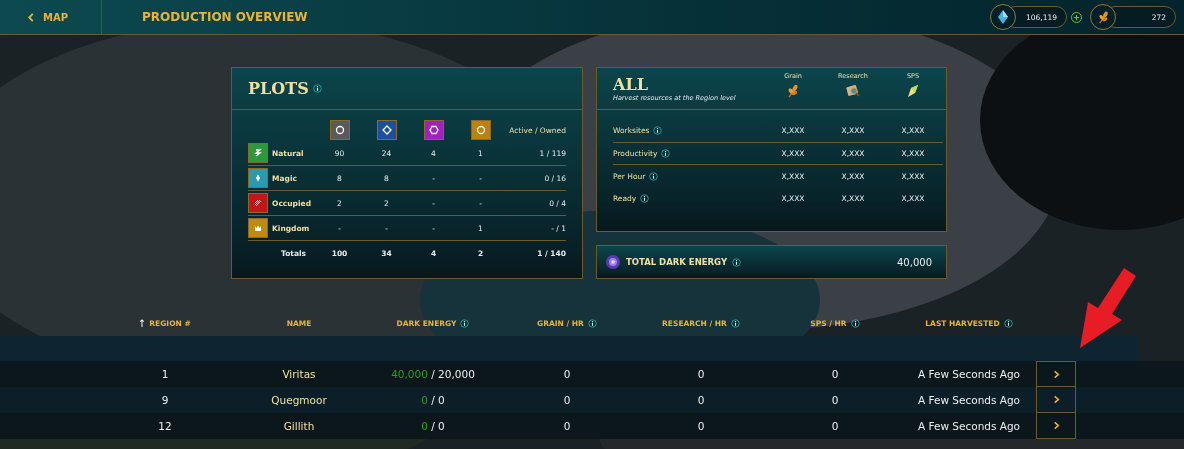  What do you see at coordinates (914, 262) in the screenshot?
I see `total-value: 40,000` at bounding box center [914, 262].